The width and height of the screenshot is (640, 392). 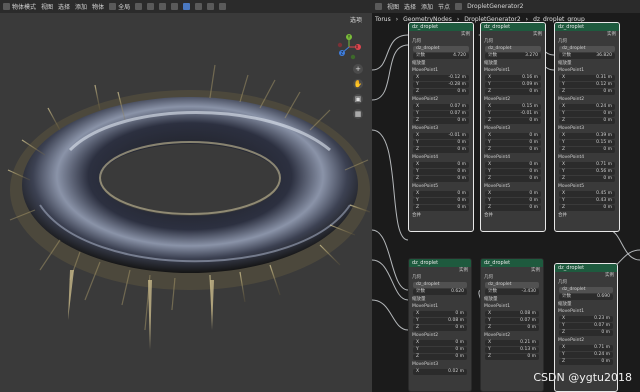 What do you see at coordinates (512, 314) in the screenshot?
I see `x-field: X 0.08 m` at bounding box center [512, 314].